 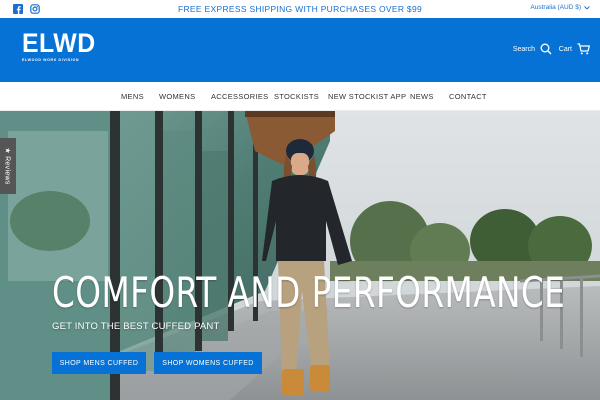 I want to click on currency-selector: Australia (AUD $), so click(x=560, y=7).